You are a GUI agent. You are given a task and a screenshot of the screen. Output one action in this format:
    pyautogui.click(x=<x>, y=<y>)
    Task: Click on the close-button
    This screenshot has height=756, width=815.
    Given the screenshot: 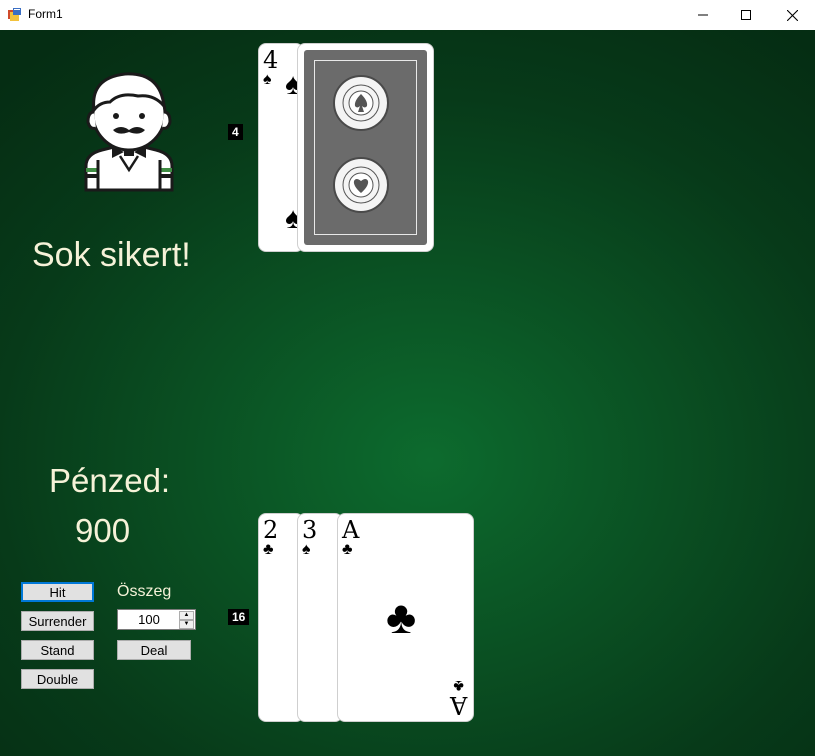 What is the action you would take?
    pyautogui.click(x=792, y=15)
    